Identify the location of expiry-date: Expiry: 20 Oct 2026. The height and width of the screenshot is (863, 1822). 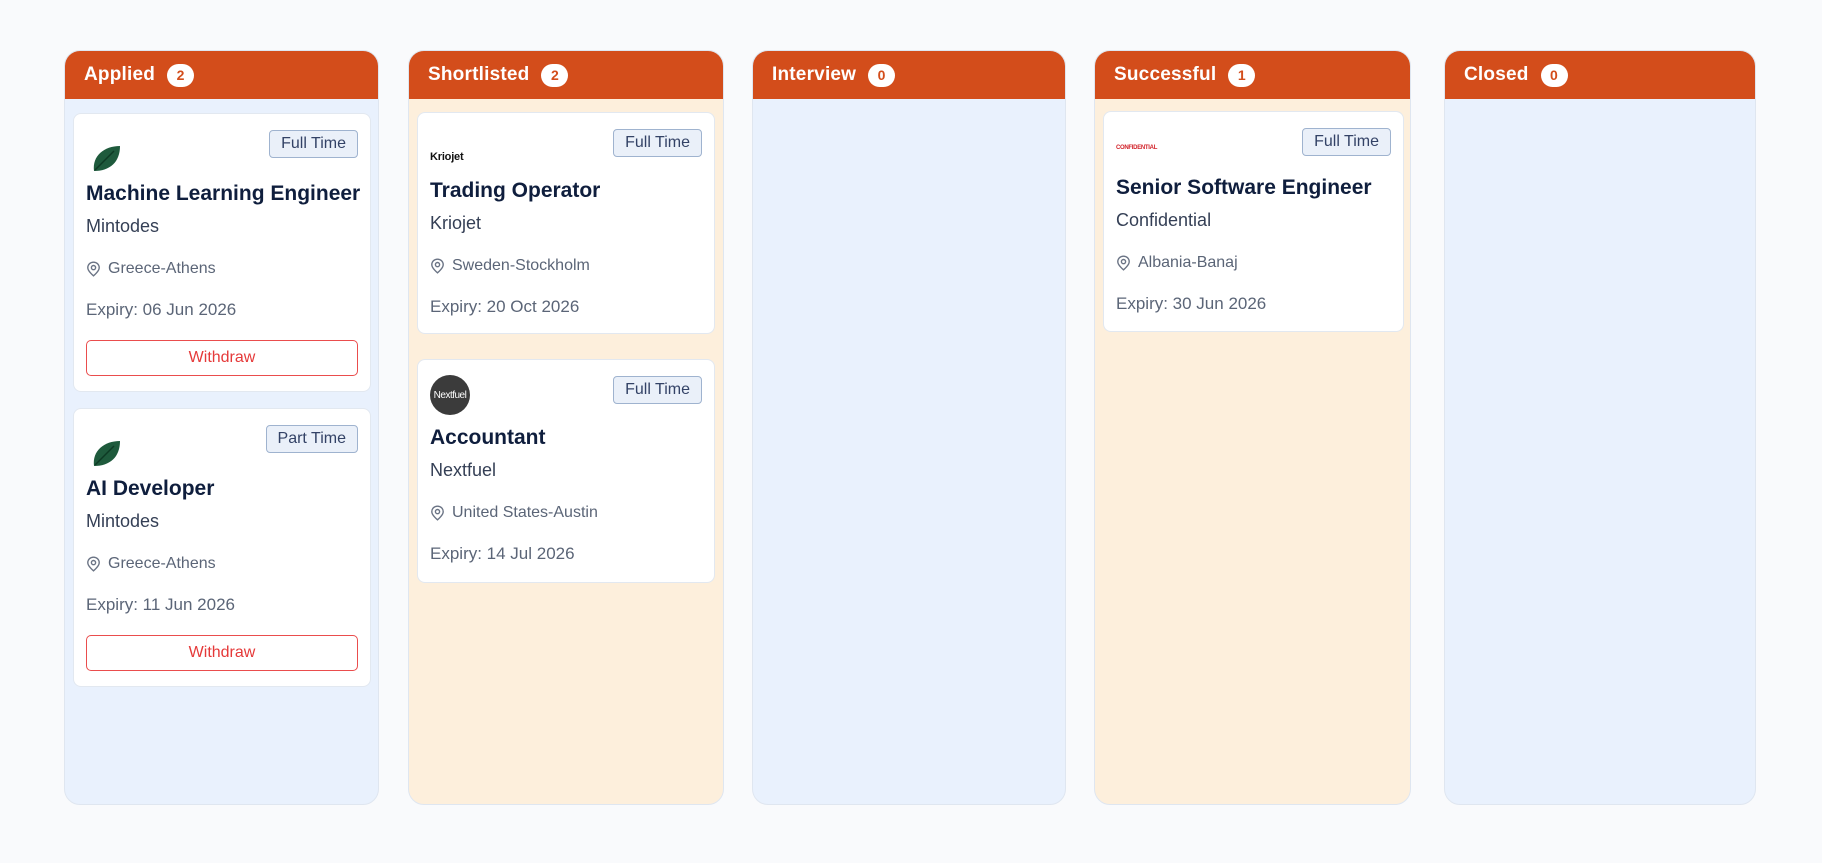
(505, 306).